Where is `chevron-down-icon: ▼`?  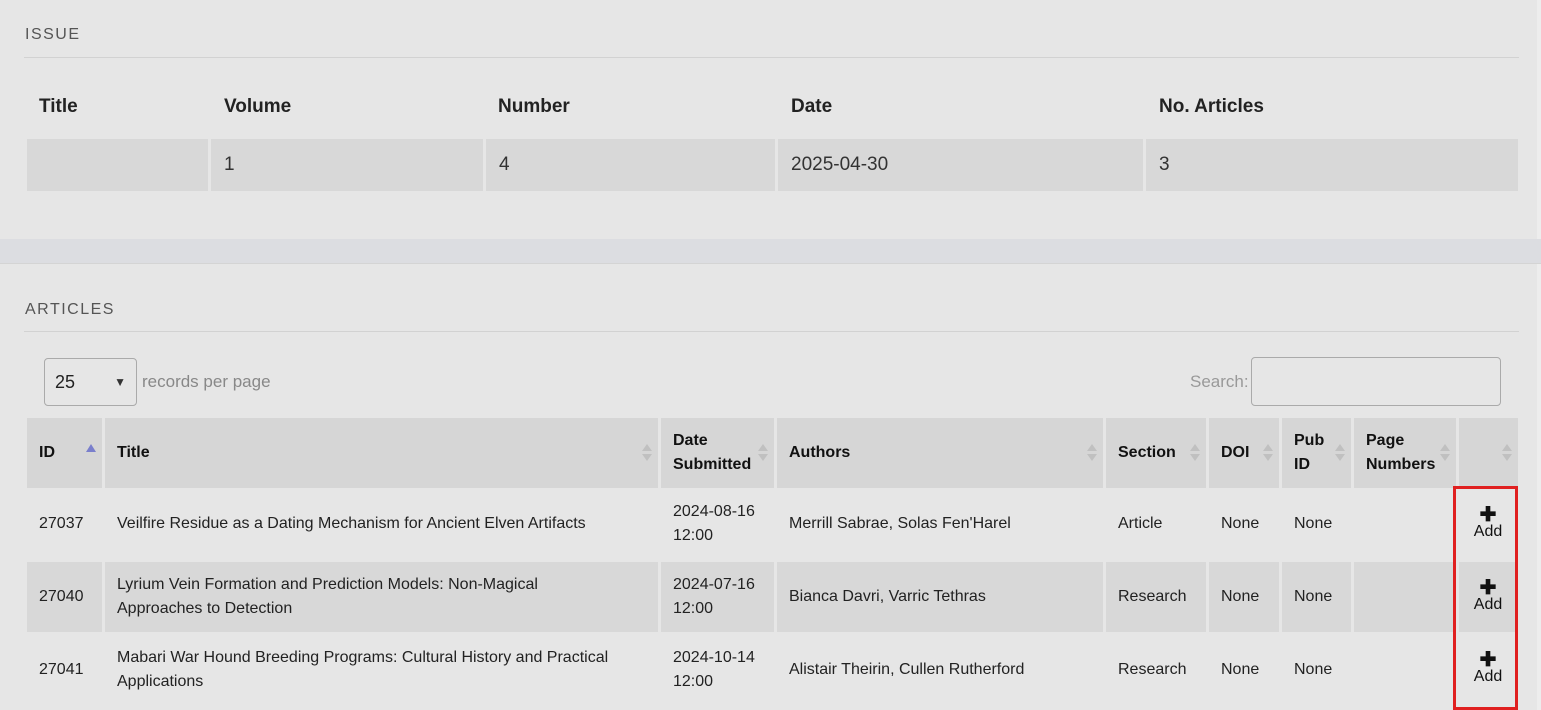
chevron-down-icon: ▼ is located at coordinates (120, 382).